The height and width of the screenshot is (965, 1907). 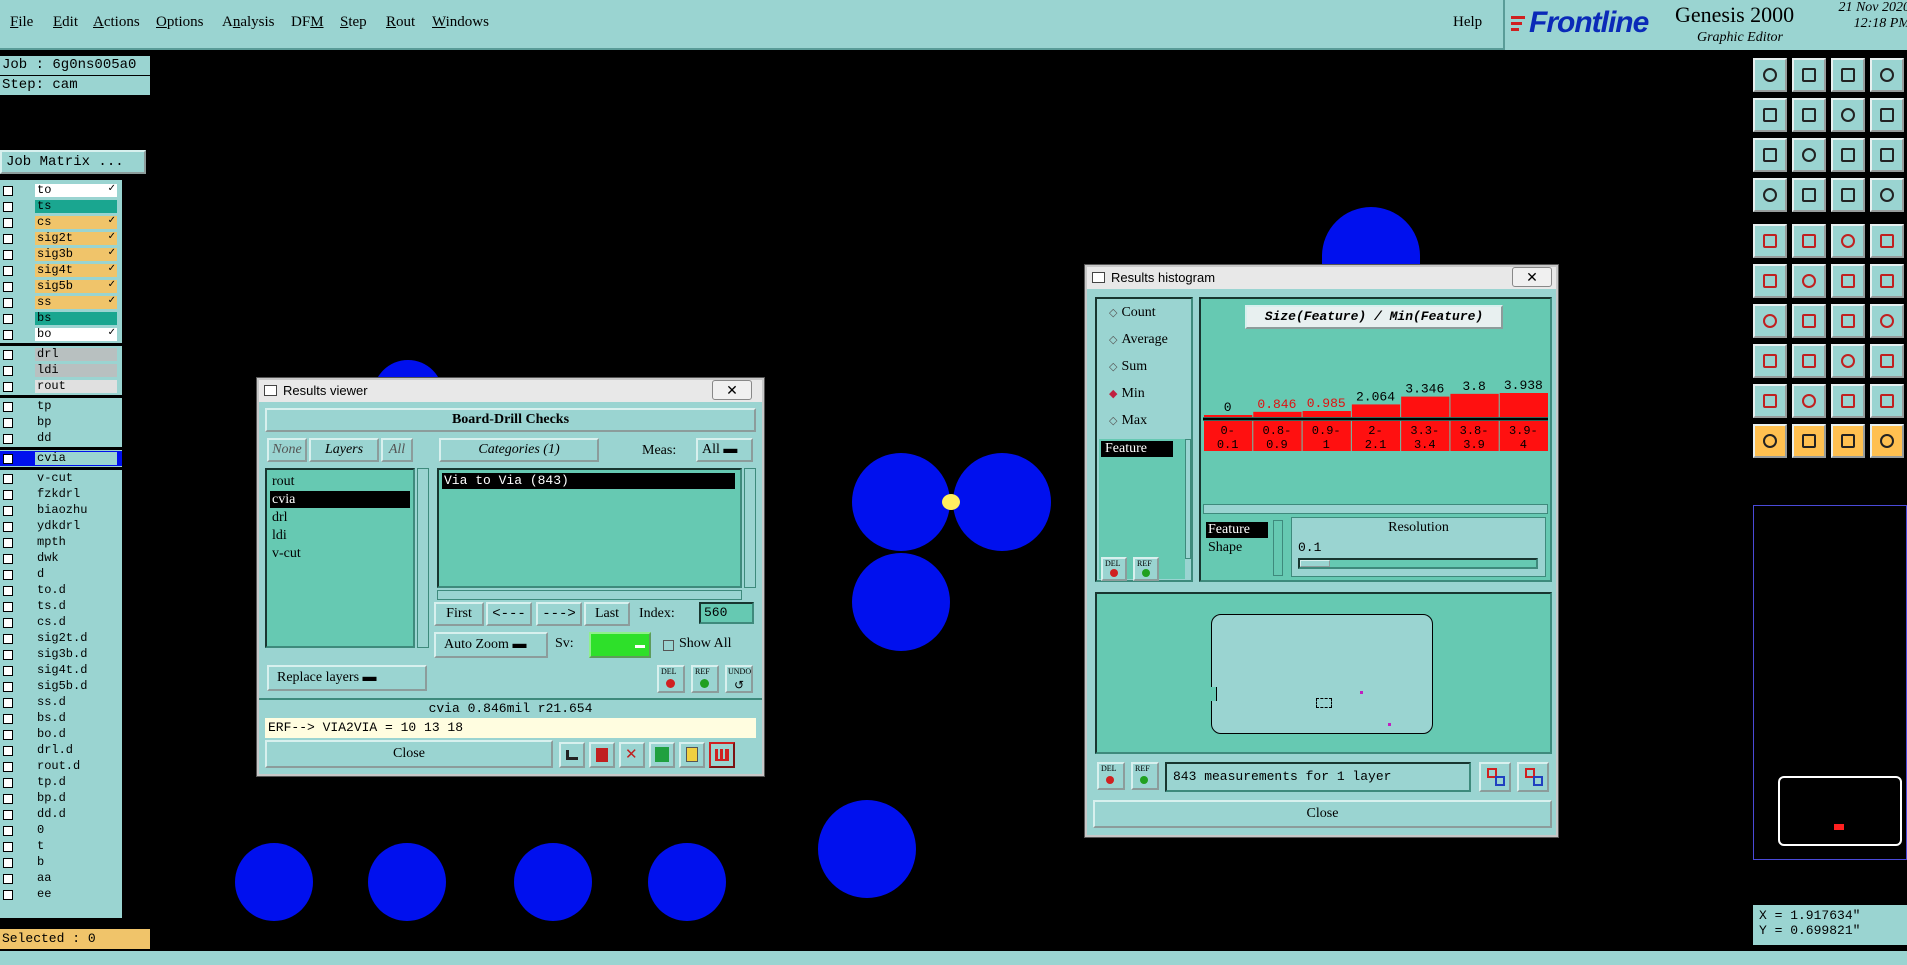 What do you see at coordinates (589, 528) in the screenshot?
I see `category-list: Via to Via (843)` at bounding box center [589, 528].